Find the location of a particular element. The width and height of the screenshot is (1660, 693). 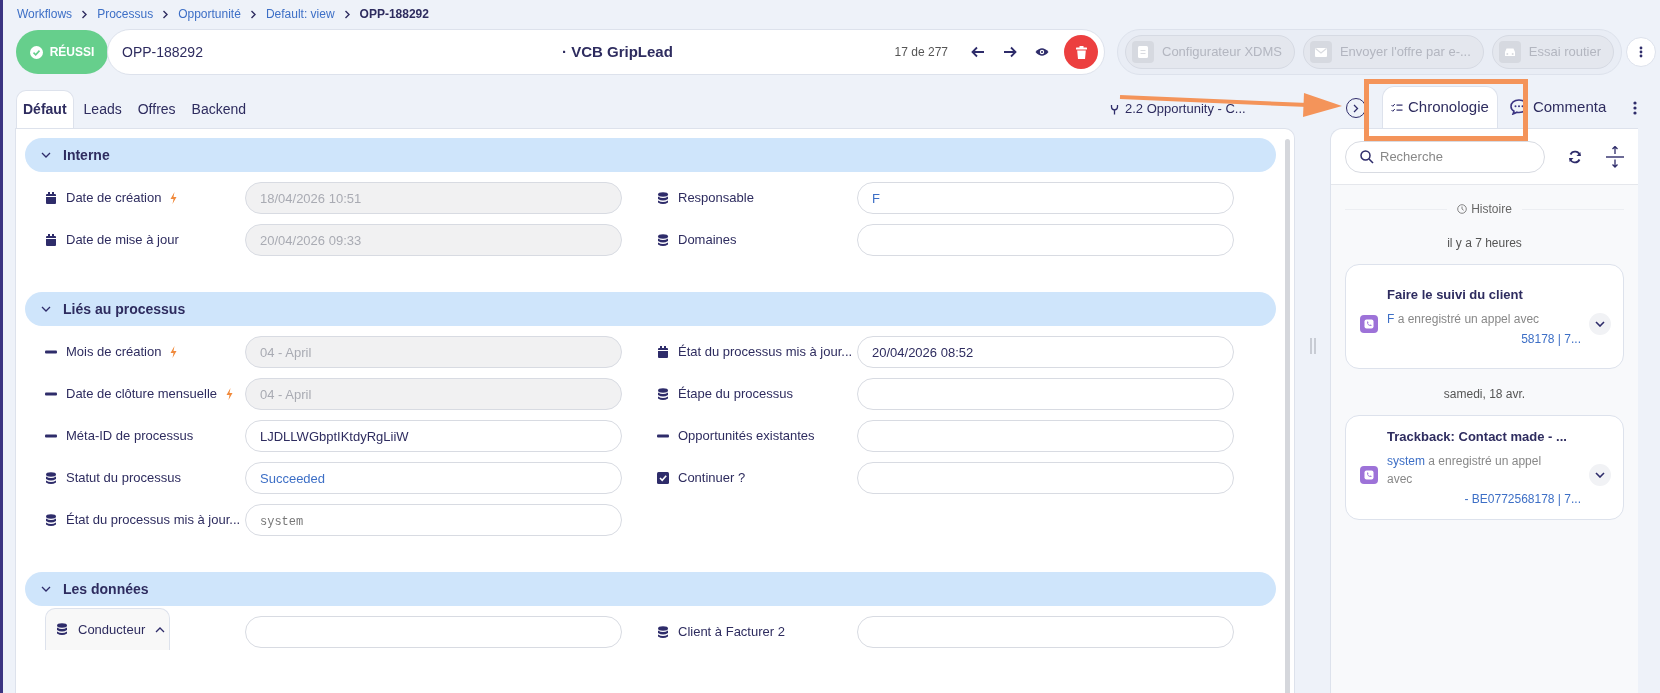

tab: Commenta is located at coordinates (1558, 107).